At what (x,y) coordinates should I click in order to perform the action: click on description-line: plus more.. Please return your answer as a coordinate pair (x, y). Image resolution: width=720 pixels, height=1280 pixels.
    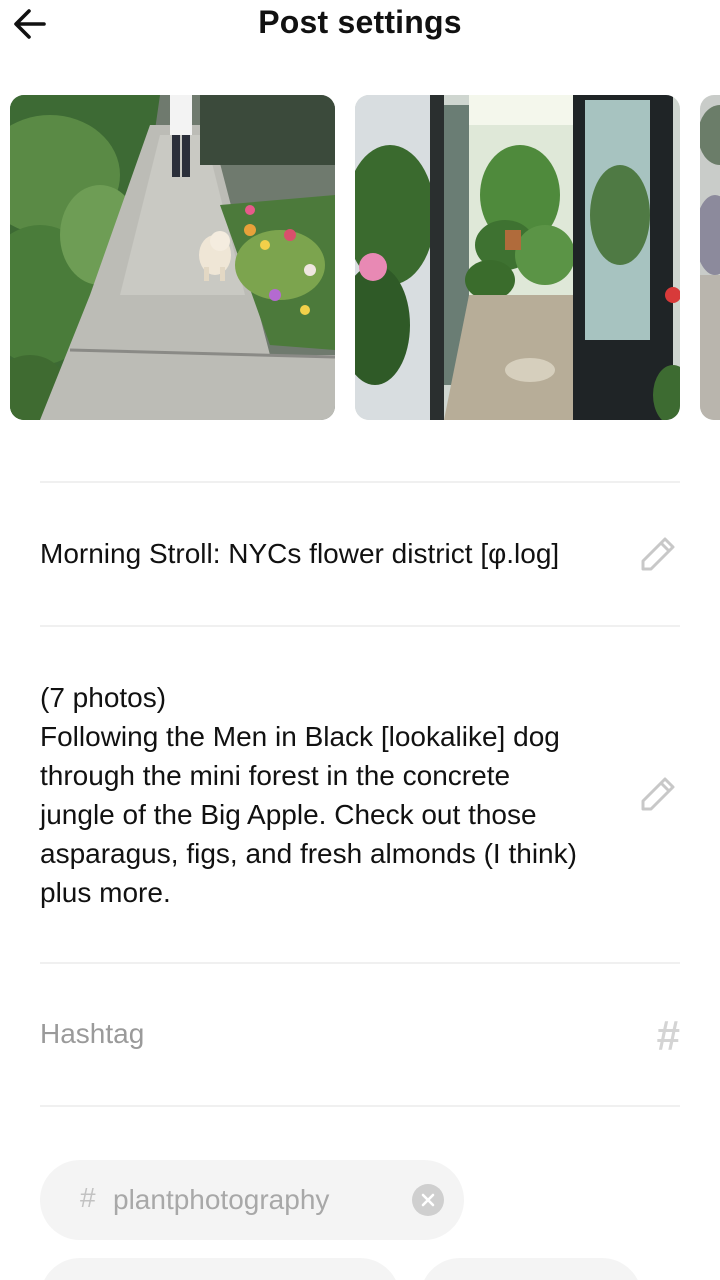
    Looking at the image, I should click on (105, 892).